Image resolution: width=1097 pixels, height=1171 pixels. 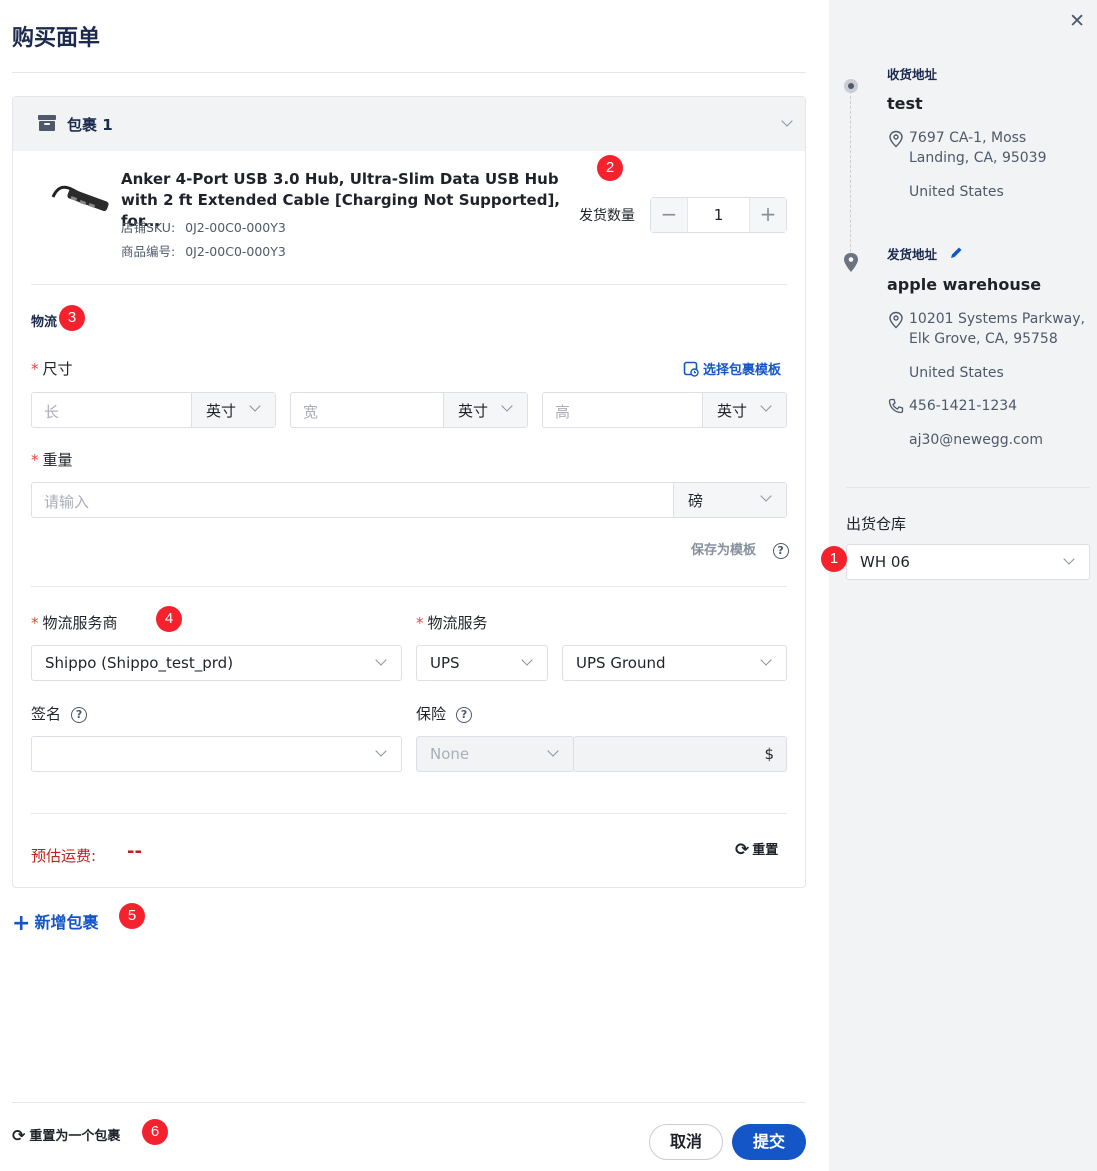 I want to click on insurance-label: 保险?, so click(x=444, y=713).